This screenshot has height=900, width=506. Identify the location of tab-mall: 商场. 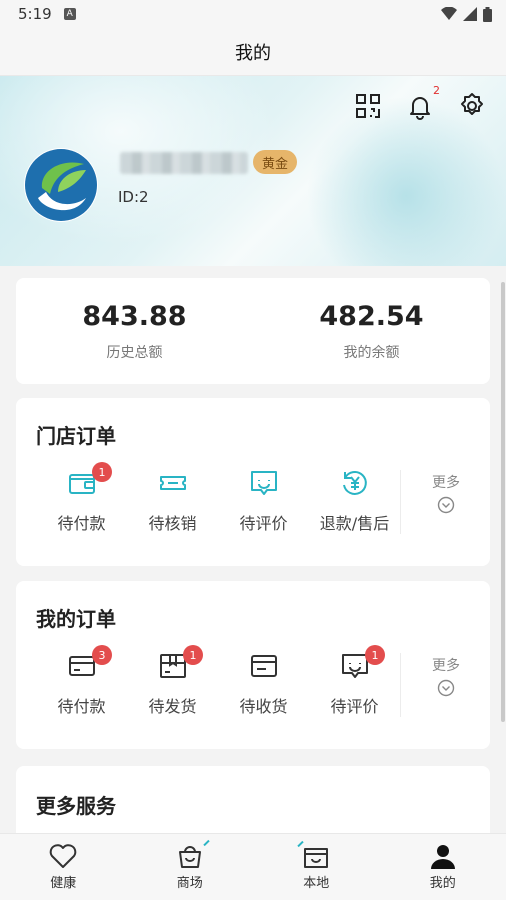
(190, 867).